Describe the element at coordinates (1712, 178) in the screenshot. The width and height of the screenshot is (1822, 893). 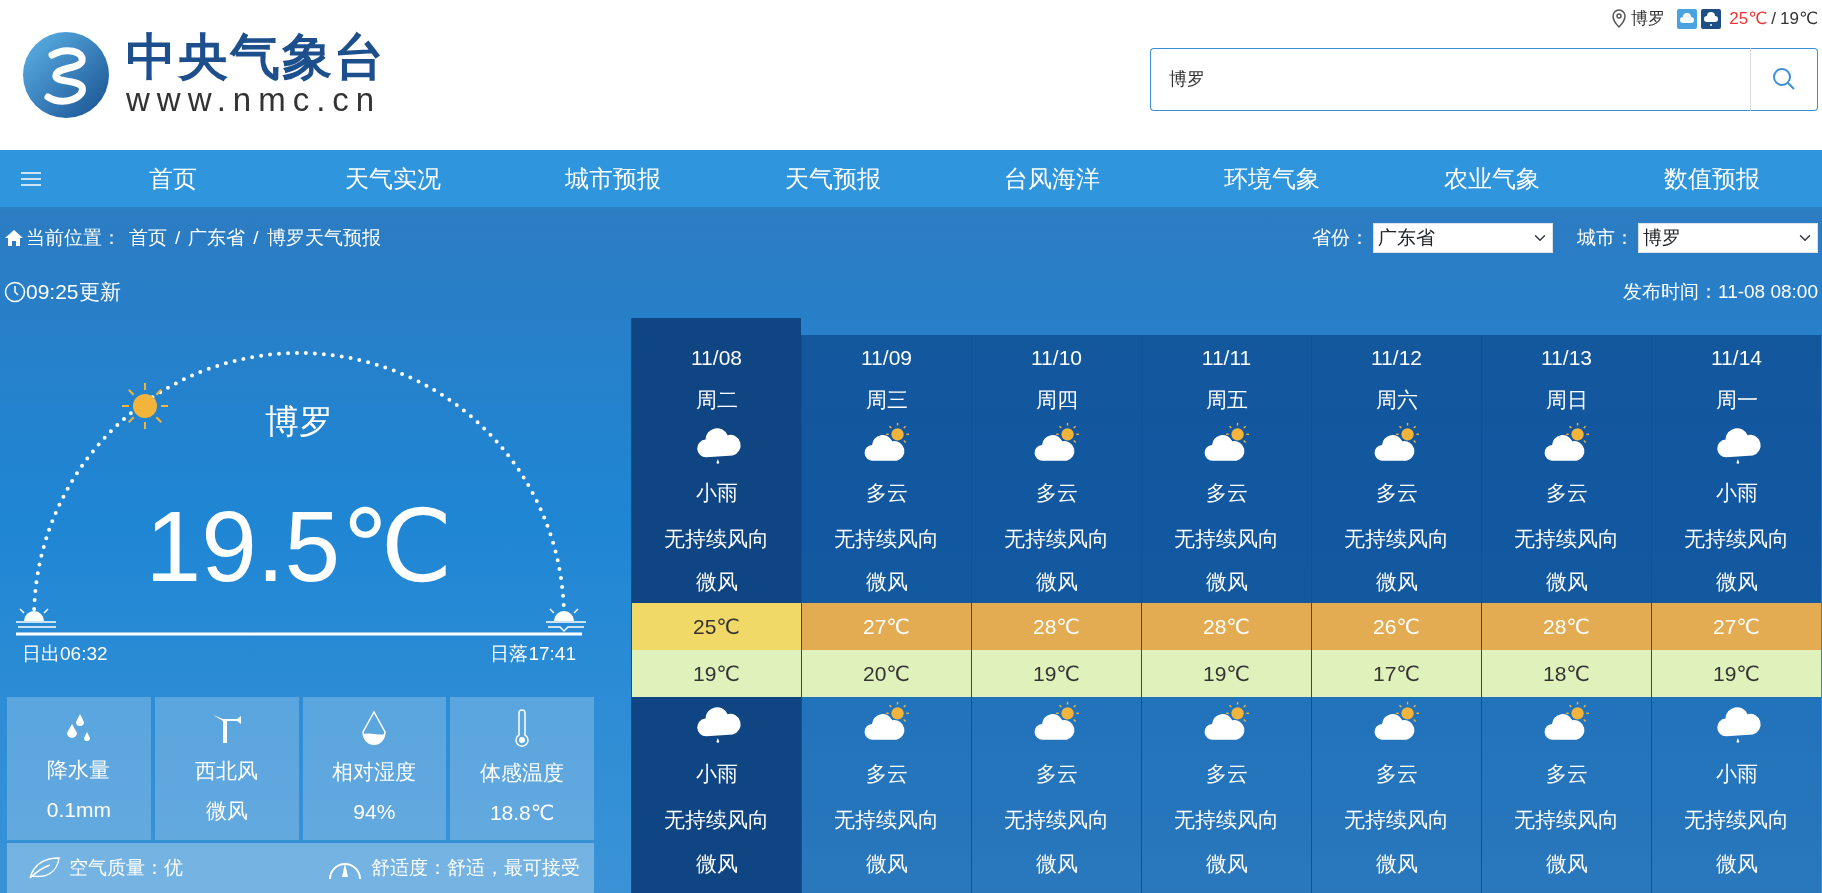
I see `nav-link: 数值预报` at that location.